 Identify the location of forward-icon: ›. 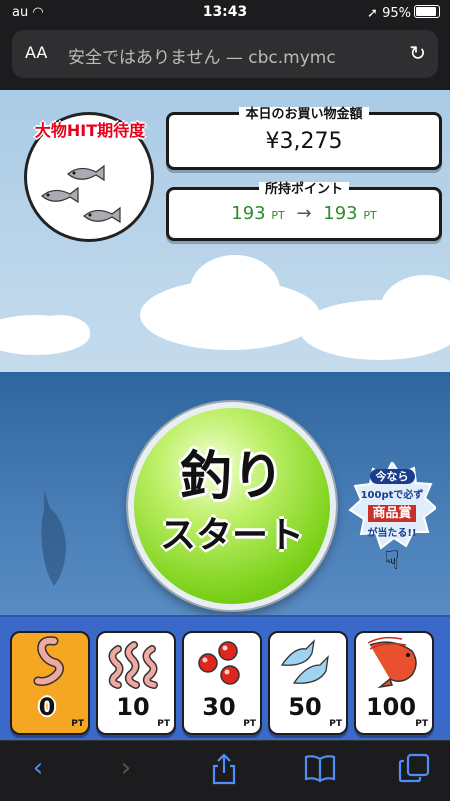
(126, 771).